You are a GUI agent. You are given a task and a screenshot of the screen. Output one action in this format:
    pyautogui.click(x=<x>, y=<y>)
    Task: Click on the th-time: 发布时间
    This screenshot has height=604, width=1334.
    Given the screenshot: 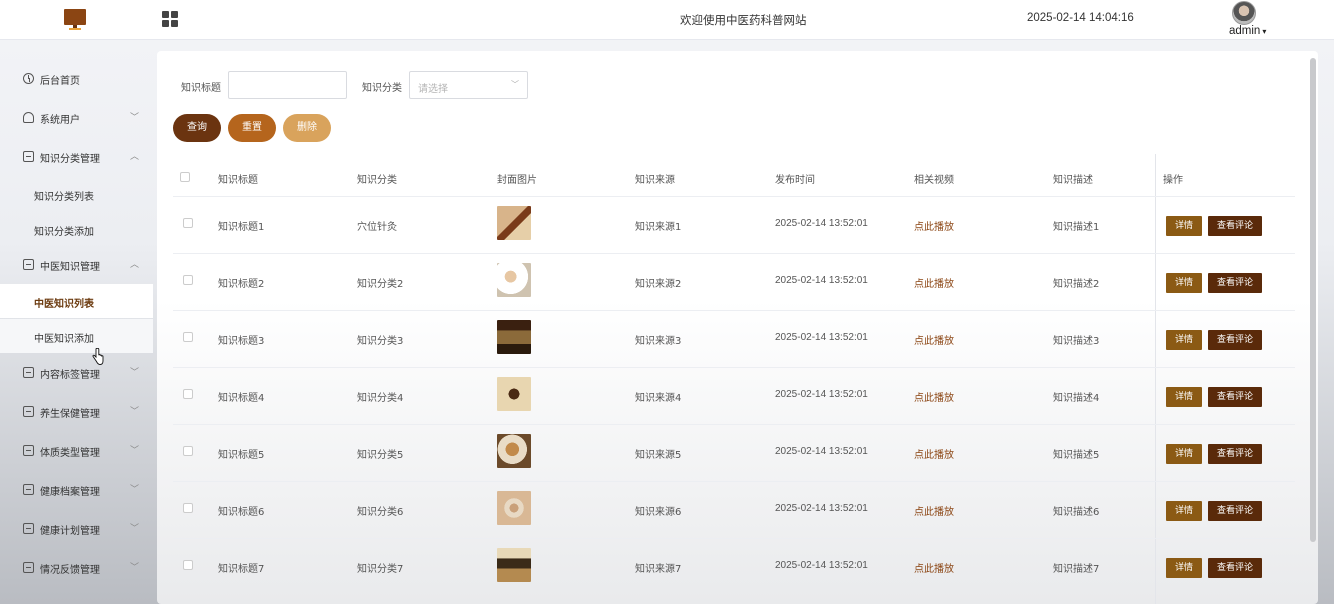 What is the action you would take?
    pyautogui.click(x=795, y=180)
    